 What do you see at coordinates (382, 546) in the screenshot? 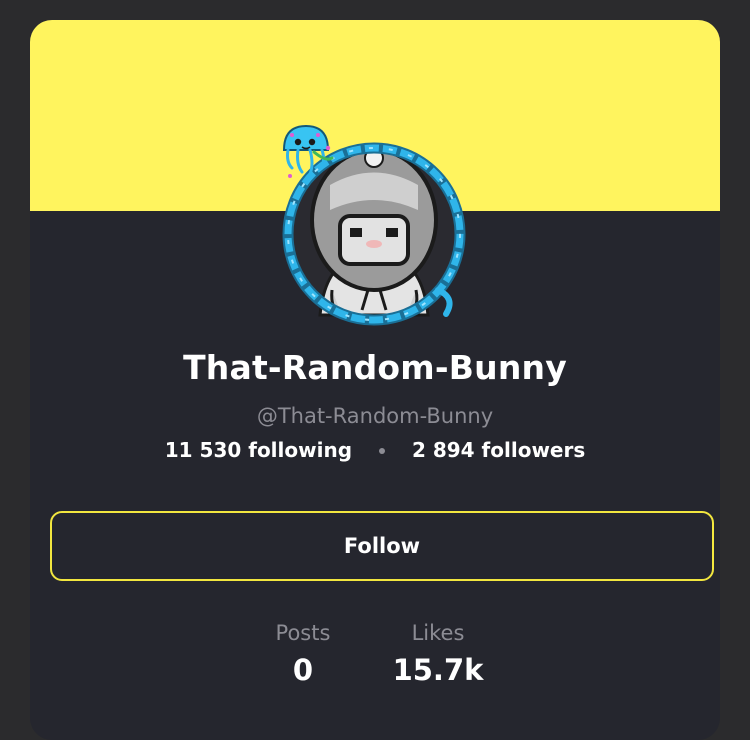
I see `follow-button: Follow` at bounding box center [382, 546].